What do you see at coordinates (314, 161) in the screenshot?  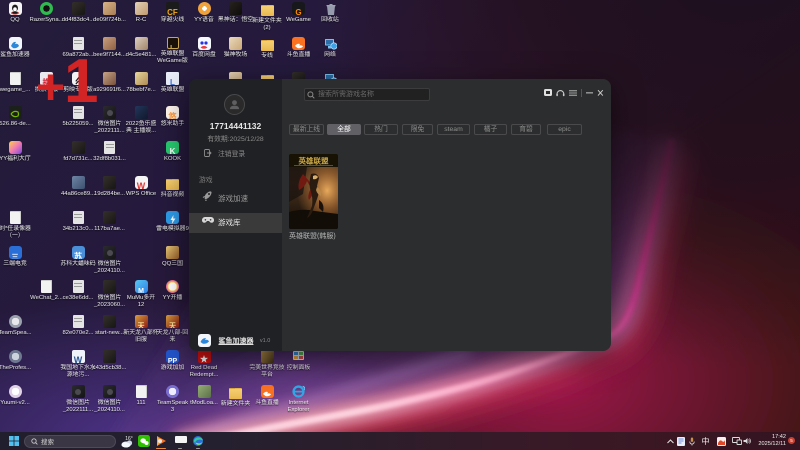 I see `svg-text: 英雄联盟` at bounding box center [314, 161].